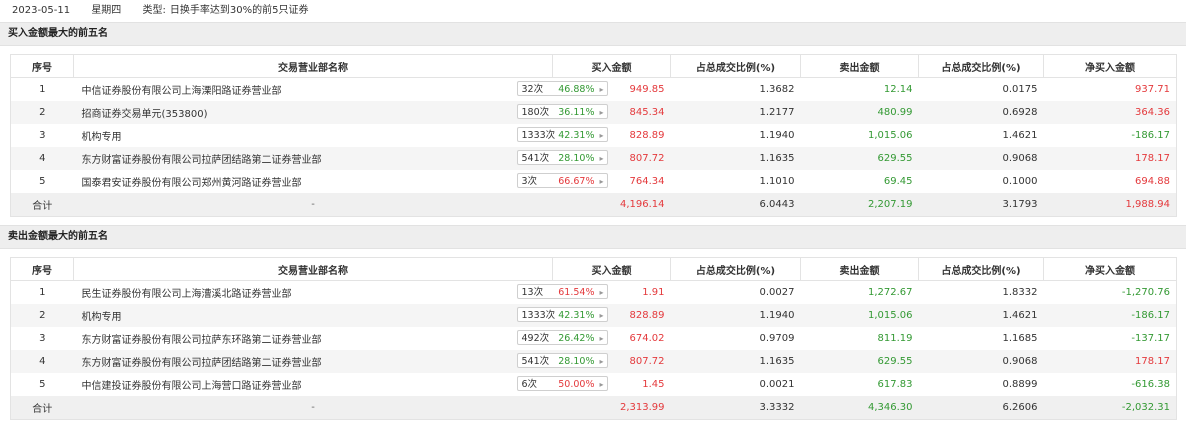 This screenshot has width=1186, height=425. Describe the element at coordinates (313, 66) in the screenshot. I see `col-header-branch: 交易营业部名称` at that location.